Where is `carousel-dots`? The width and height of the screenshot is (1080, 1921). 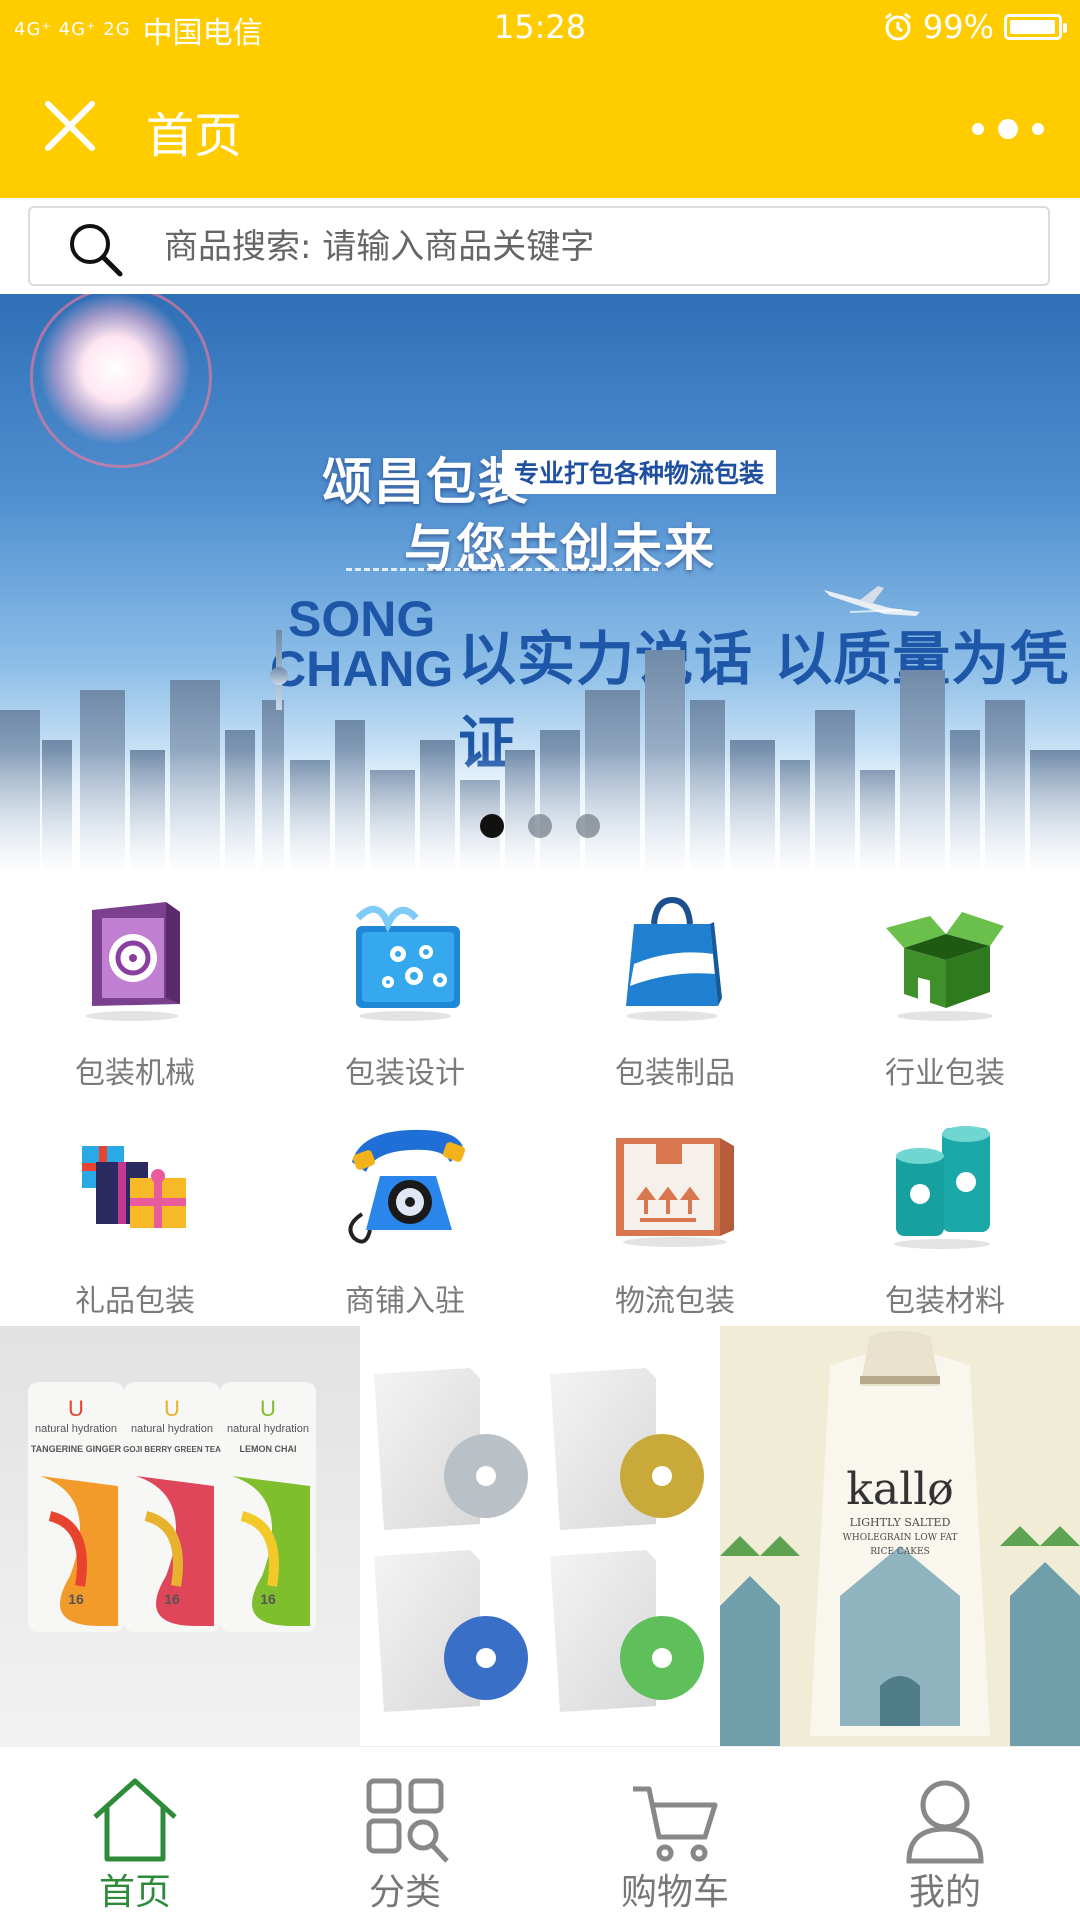 carousel-dots is located at coordinates (540, 826).